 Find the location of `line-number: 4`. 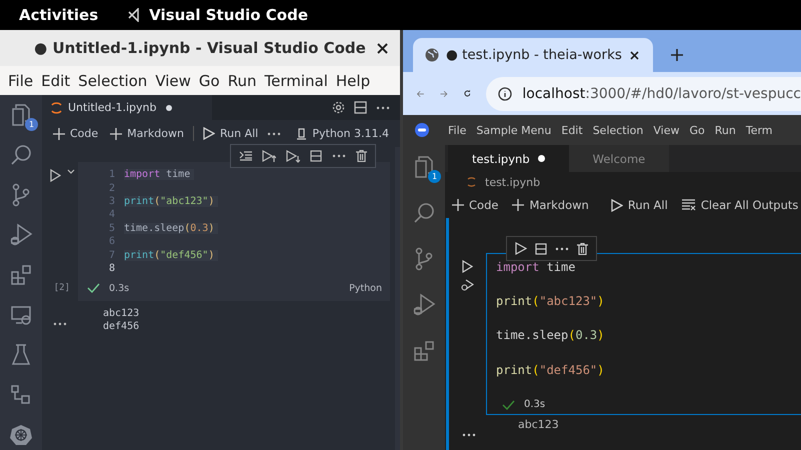

line-number: 4 is located at coordinates (112, 214).